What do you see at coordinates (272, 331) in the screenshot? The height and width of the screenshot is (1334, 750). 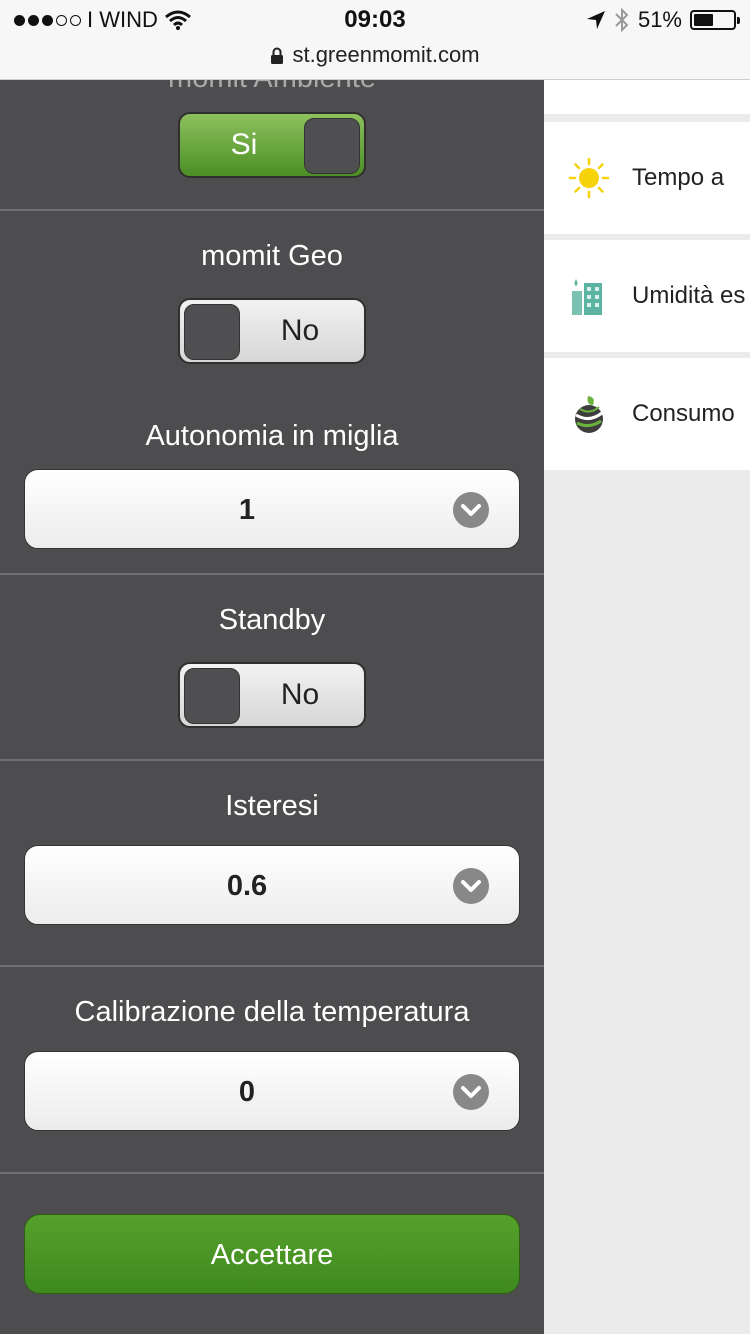 I see `geo-toggle: No` at bounding box center [272, 331].